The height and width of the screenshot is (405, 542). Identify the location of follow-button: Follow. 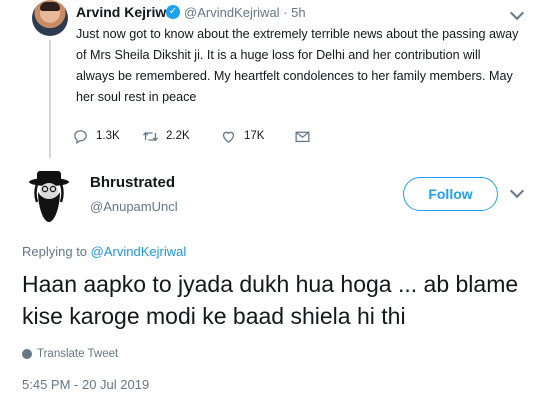
(450, 194).